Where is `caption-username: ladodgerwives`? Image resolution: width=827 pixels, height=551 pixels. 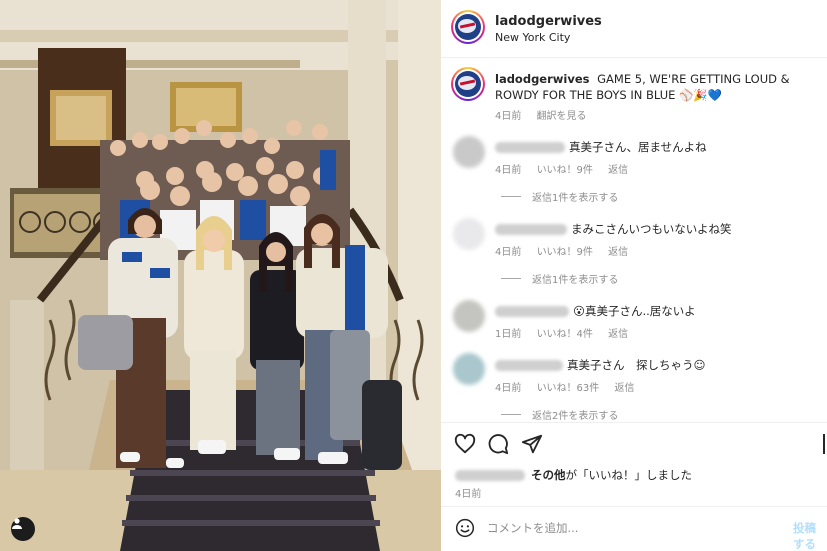 caption-username: ladodgerwives is located at coordinates (542, 79).